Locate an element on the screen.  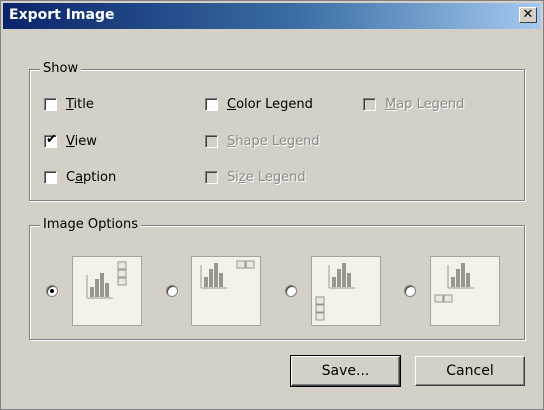
radio-selected-dot is located at coordinates (52, 291).